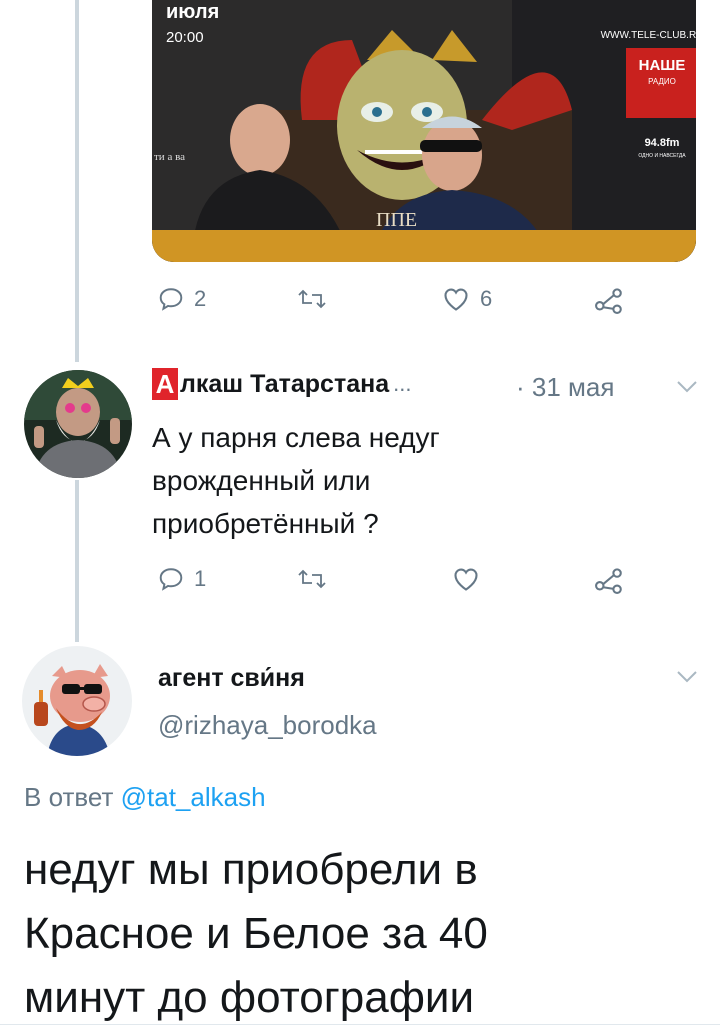 This screenshot has height=1032, width=720. Describe the element at coordinates (662, 143) in the screenshot. I see `photo-radio-freq: 94.8fm` at that location.